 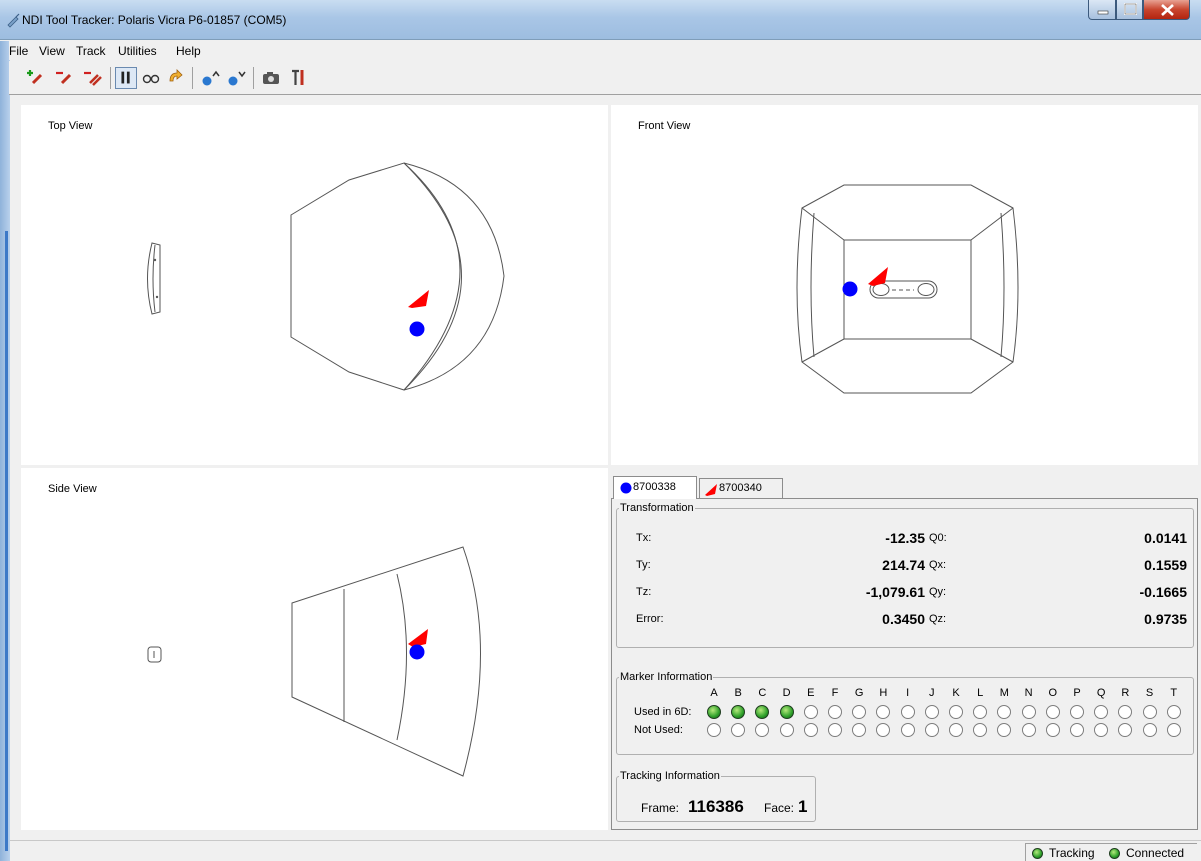 What do you see at coordinates (210, 78) in the screenshot?
I see `raise-tool-icon` at bounding box center [210, 78].